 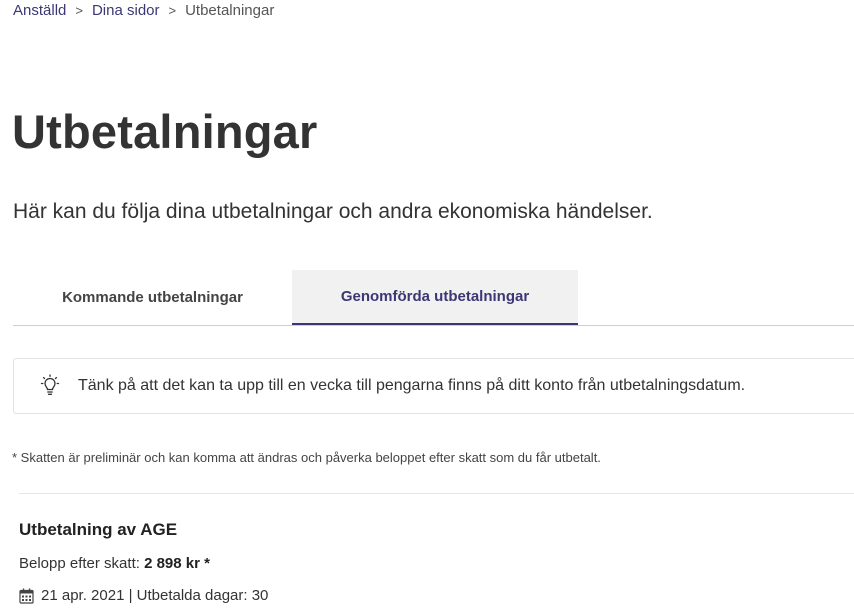 I want to click on payment-date-row: 21 apr. 2021 | Utbetalda dagar: 30, so click(x=143, y=595).